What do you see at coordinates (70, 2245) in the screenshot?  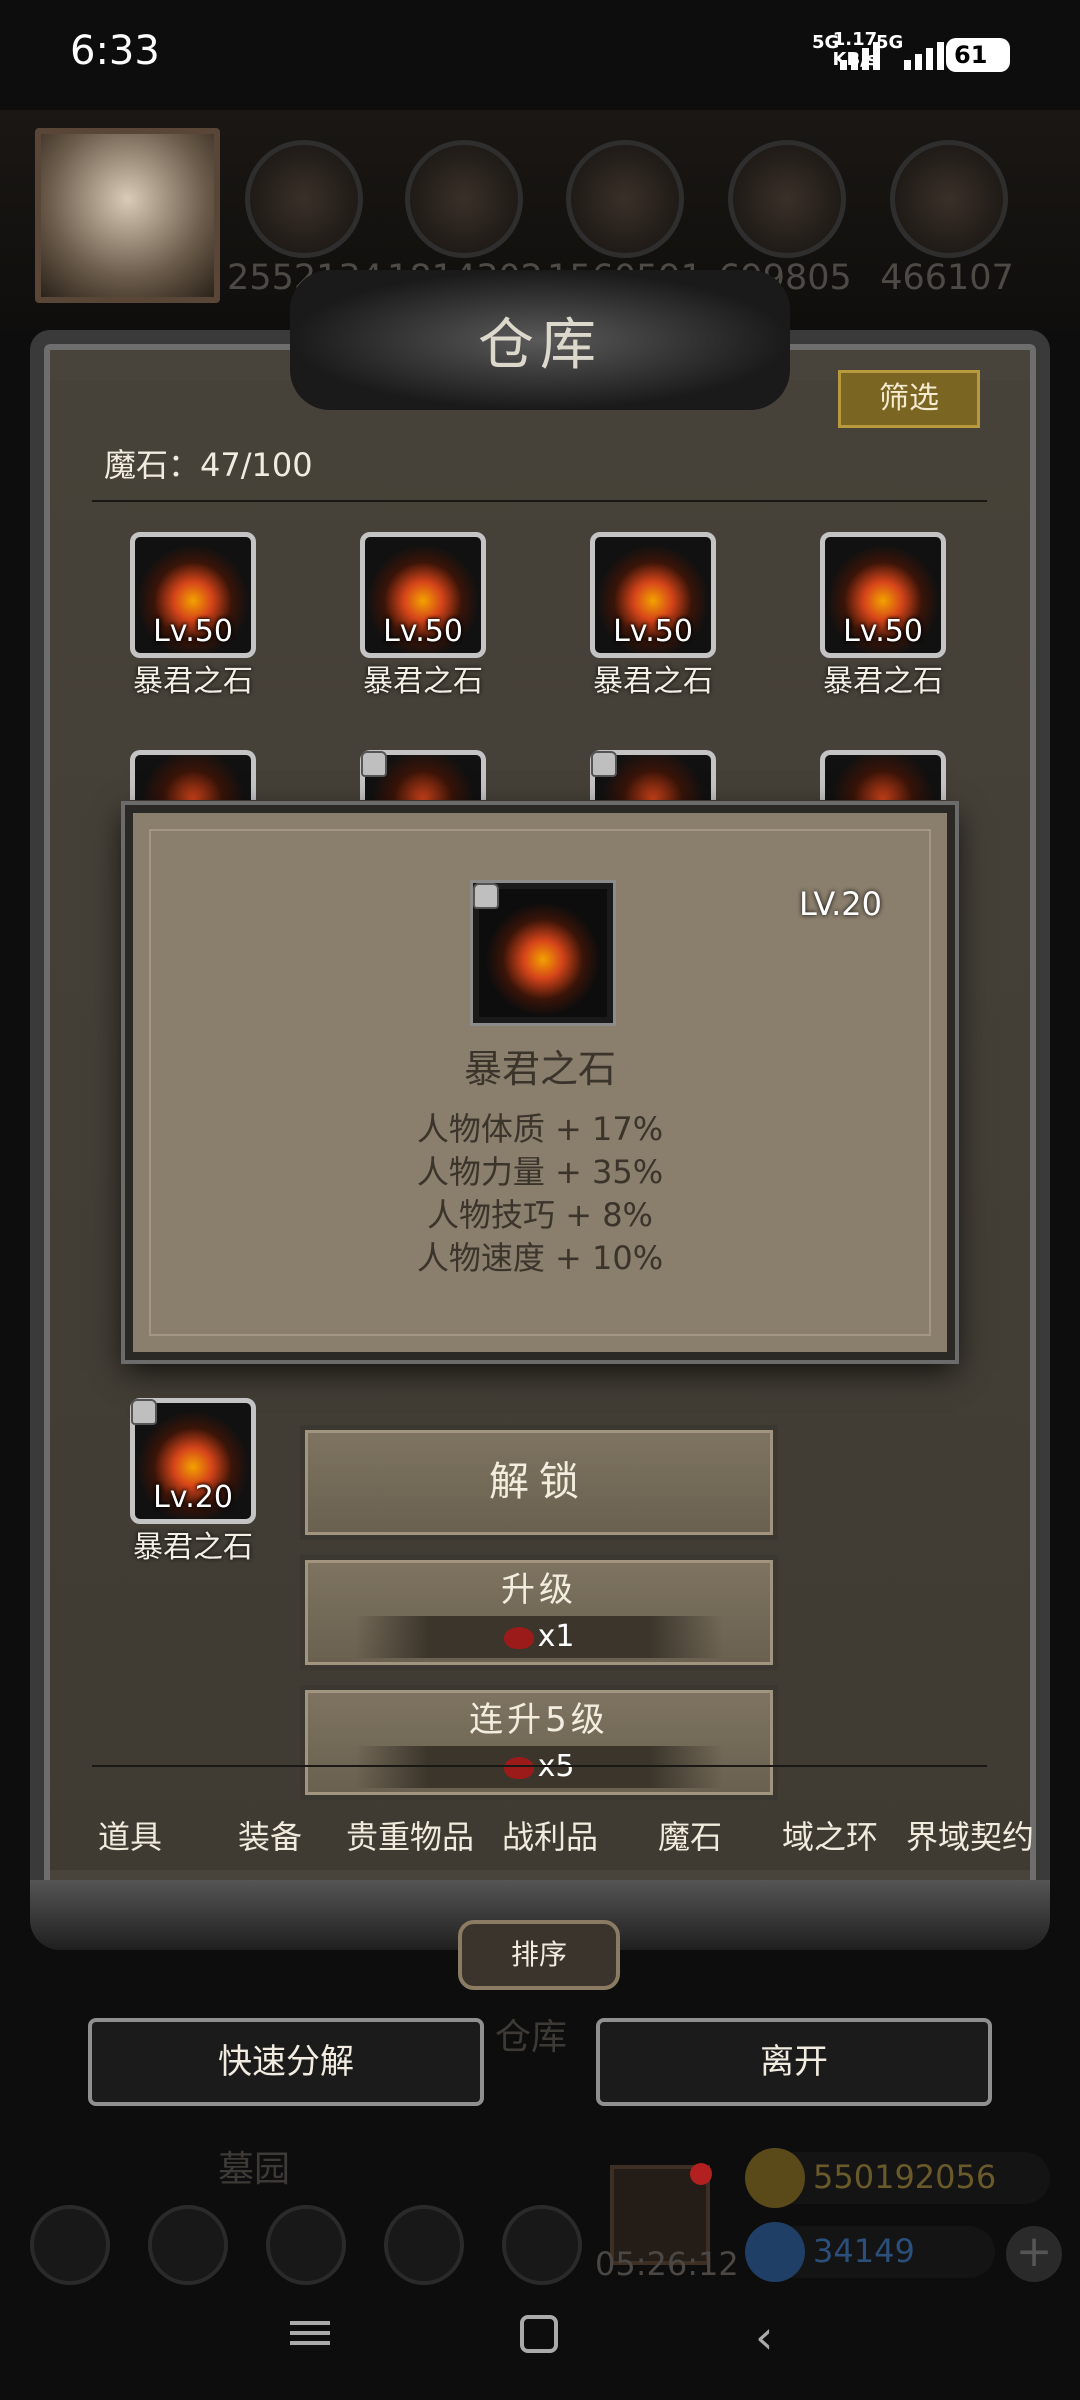 I see `settings-icon` at bounding box center [70, 2245].